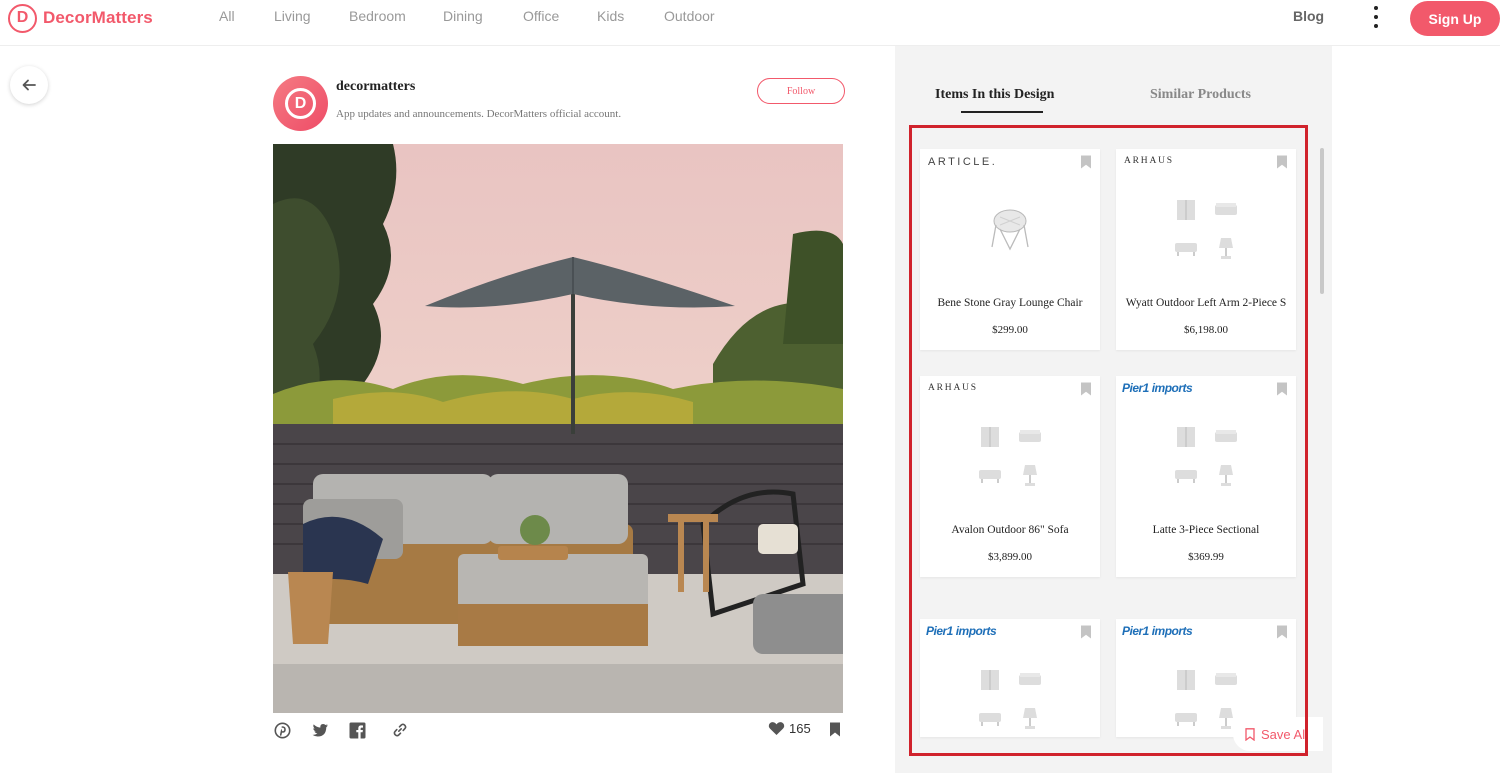 The height and width of the screenshot is (773, 1500). I want to click on arrow-left-icon, so click(29, 85).